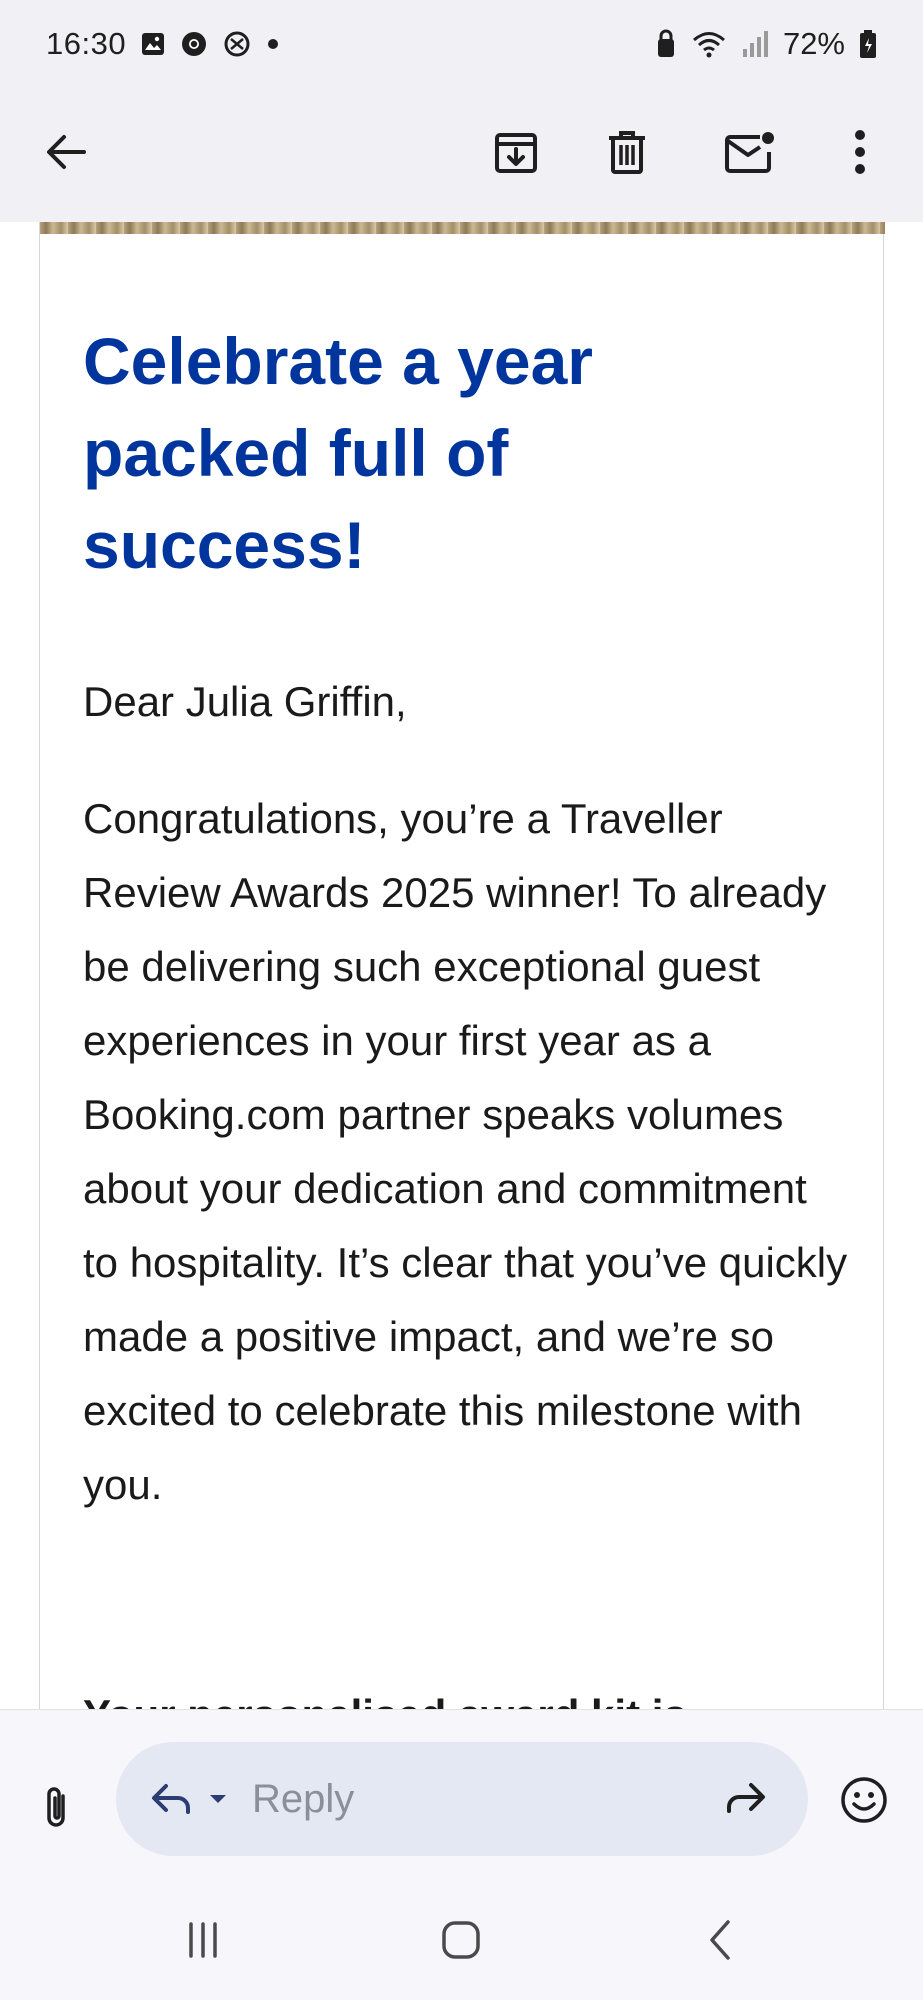  Describe the element at coordinates (468, 1693) in the screenshot. I see `email-subheading: Your personalised award kit is` at that location.